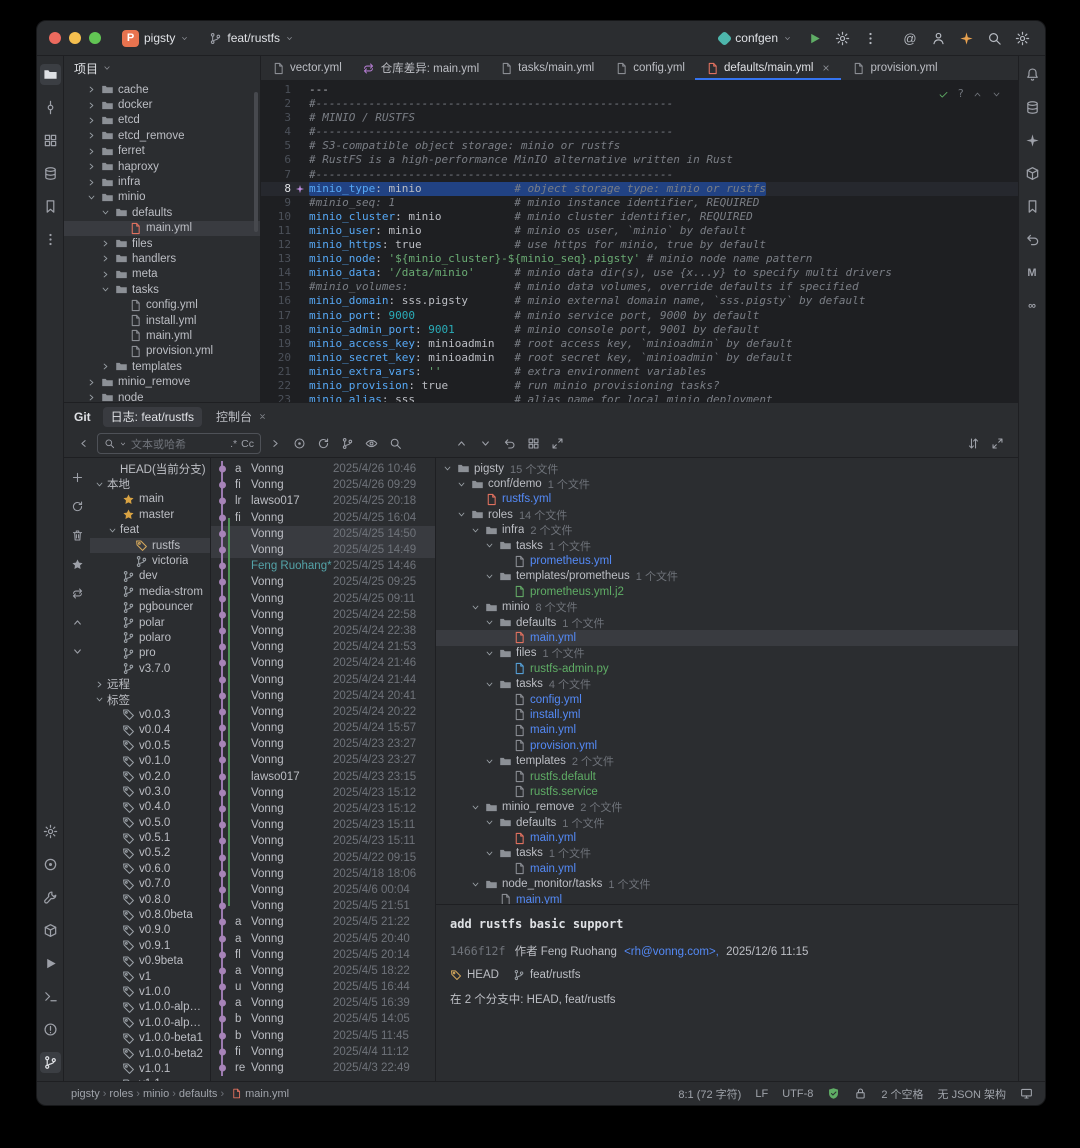  What do you see at coordinates (323, 744) in the screenshot?
I see `commit-row: Vonng 2025/4/23 23:27` at bounding box center [323, 744].